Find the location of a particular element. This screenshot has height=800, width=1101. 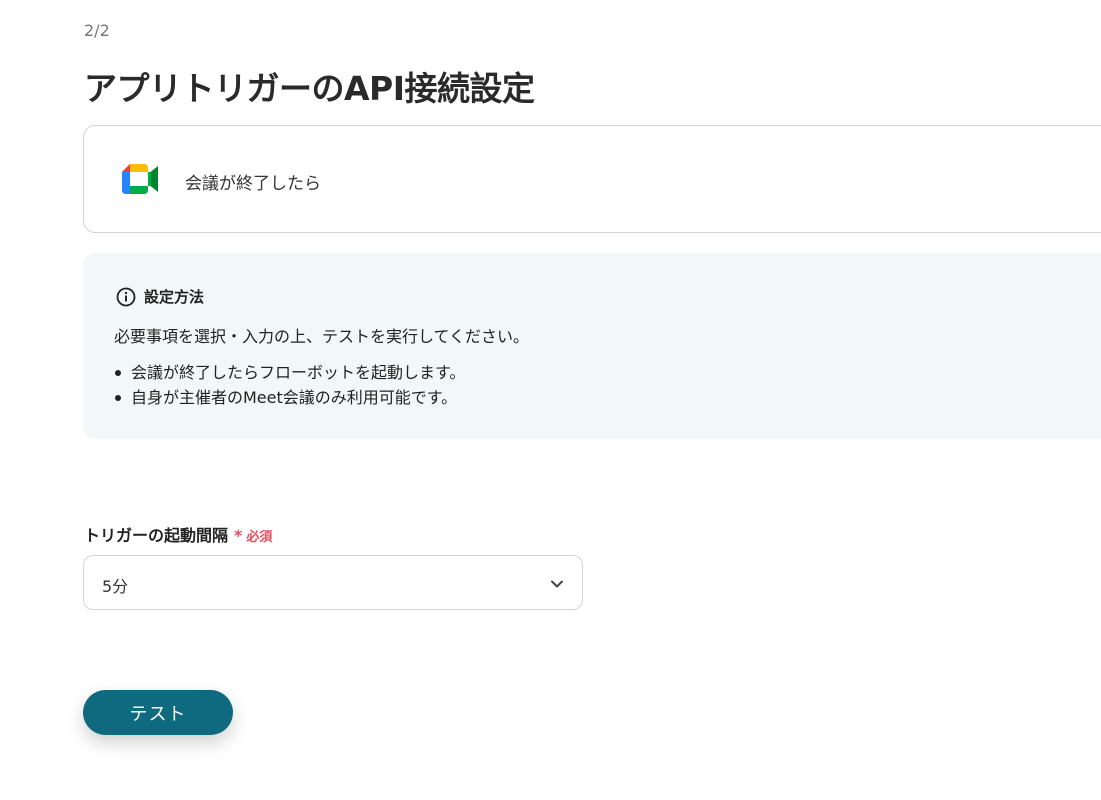

interval-label: トリガーの起動間隔 is located at coordinates (156, 535).